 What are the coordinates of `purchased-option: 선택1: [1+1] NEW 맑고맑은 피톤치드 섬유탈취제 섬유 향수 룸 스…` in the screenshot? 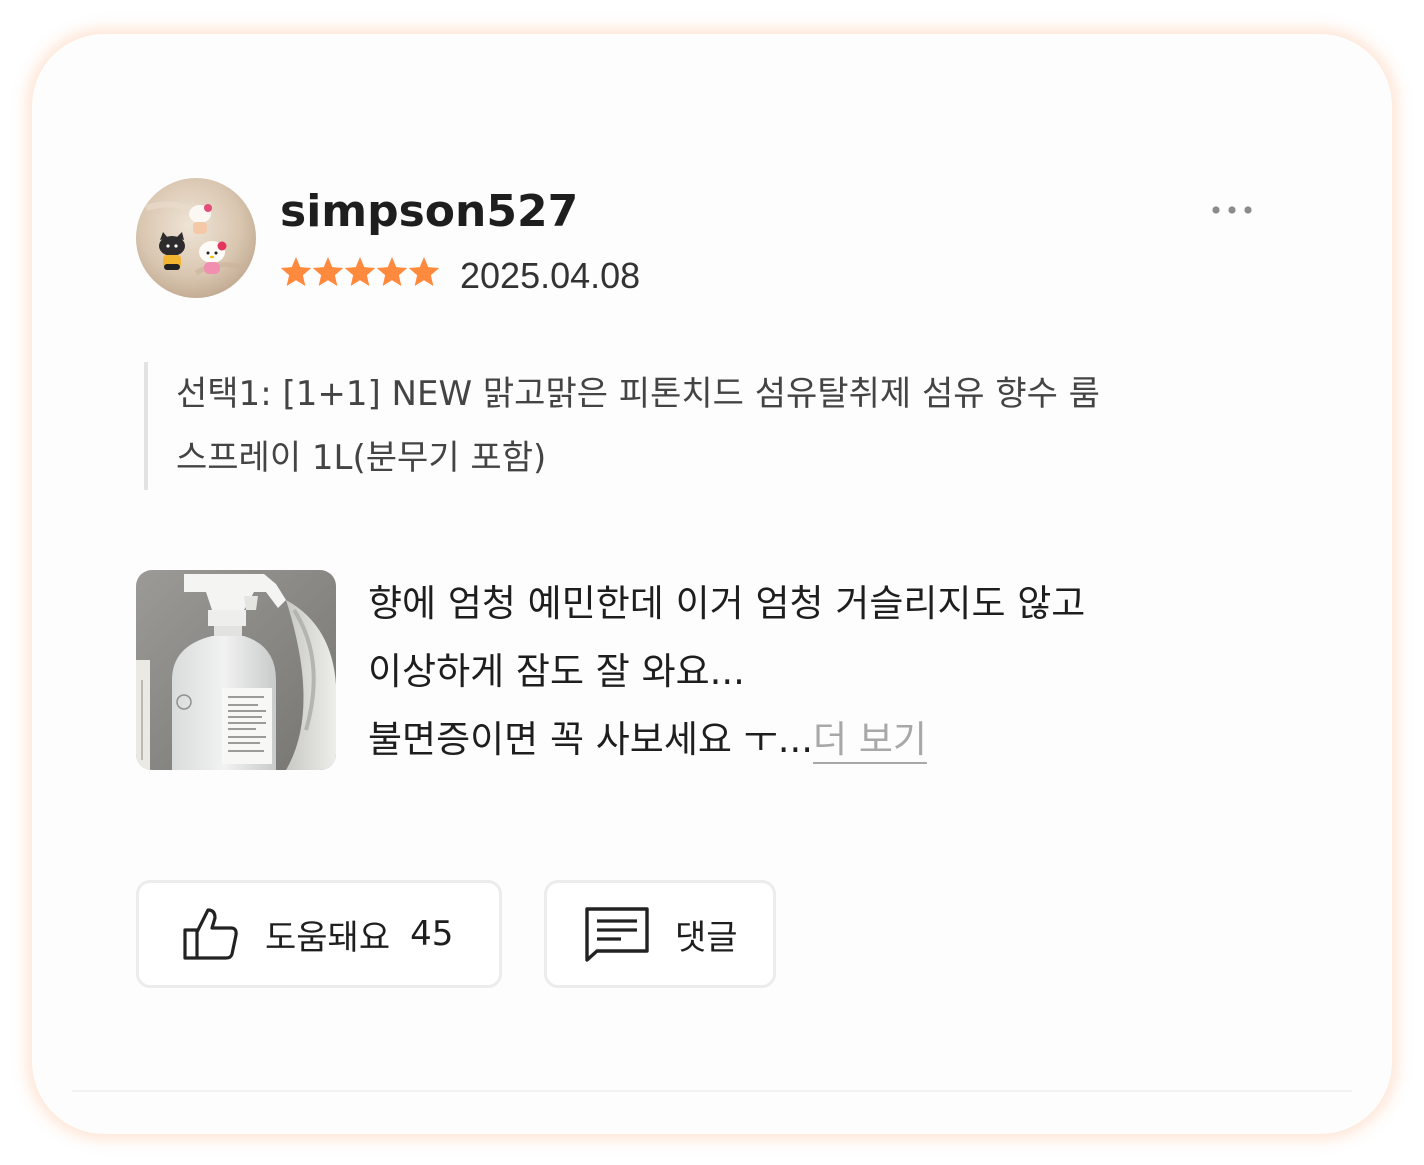 It's located at (704, 426).